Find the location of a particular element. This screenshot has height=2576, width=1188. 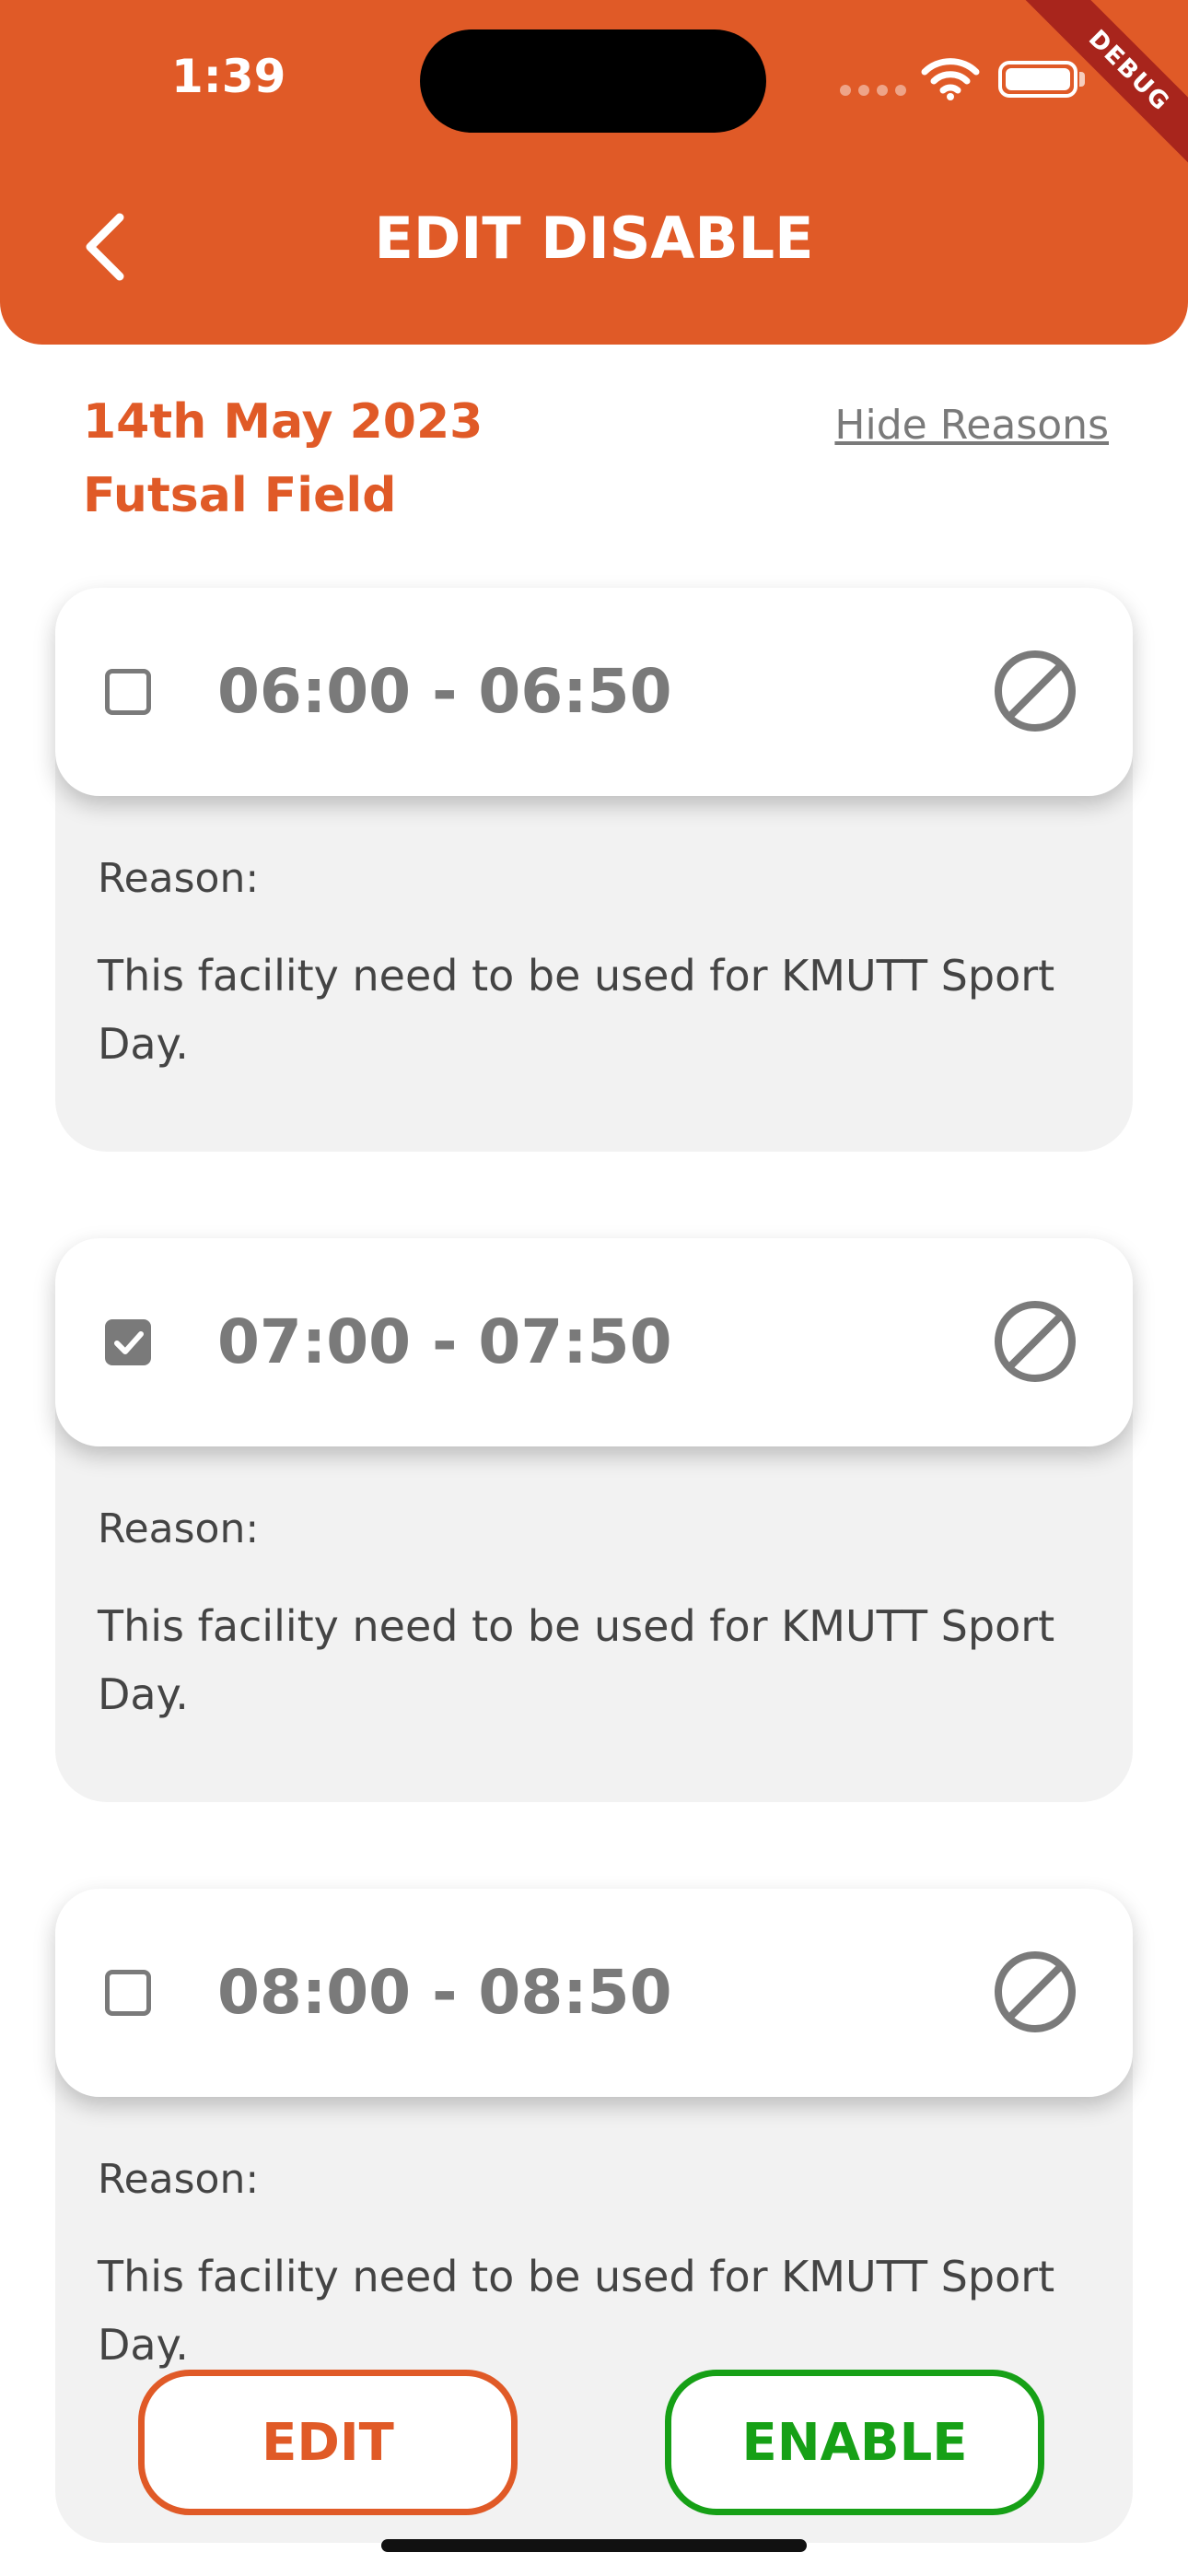

booking-date: 14th May 2023 is located at coordinates (283, 422).